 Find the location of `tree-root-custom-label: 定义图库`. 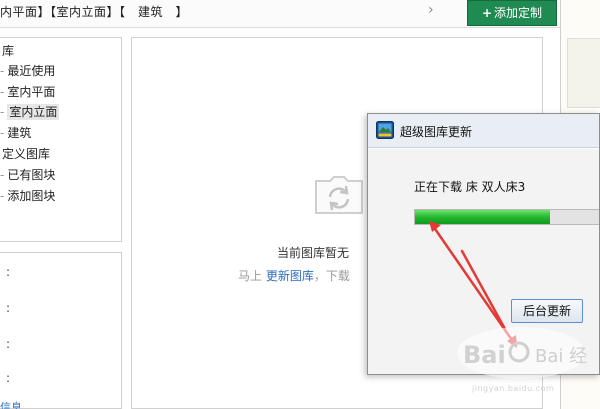

tree-root-custom-label: 定义图库 is located at coordinates (26, 154).